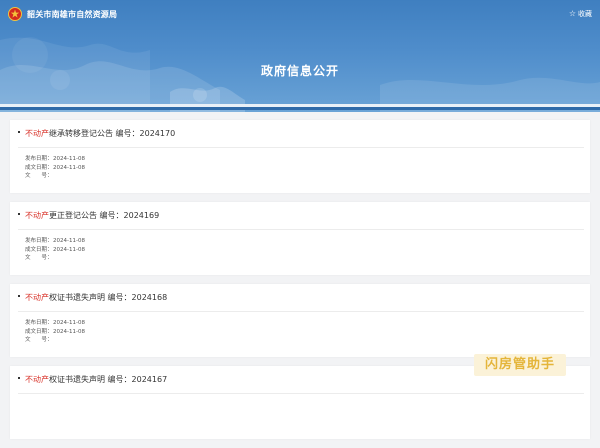 This screenshot has width=600, height=448. I want to click on item-title: 权证书遗失声明 编号：2024167, so click(108, 379).